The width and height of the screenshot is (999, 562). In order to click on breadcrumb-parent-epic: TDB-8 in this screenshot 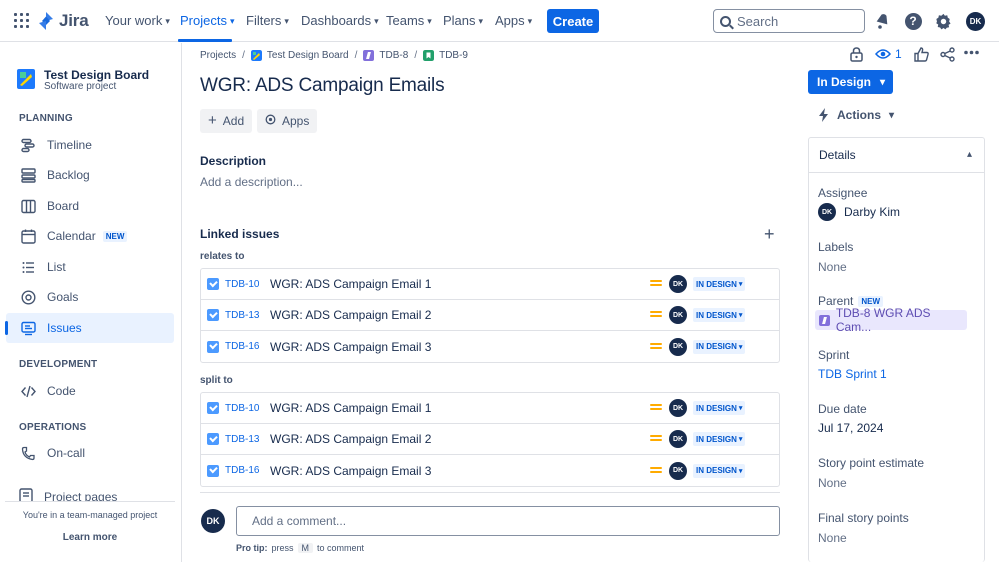, I will do `click(385, 55)`.